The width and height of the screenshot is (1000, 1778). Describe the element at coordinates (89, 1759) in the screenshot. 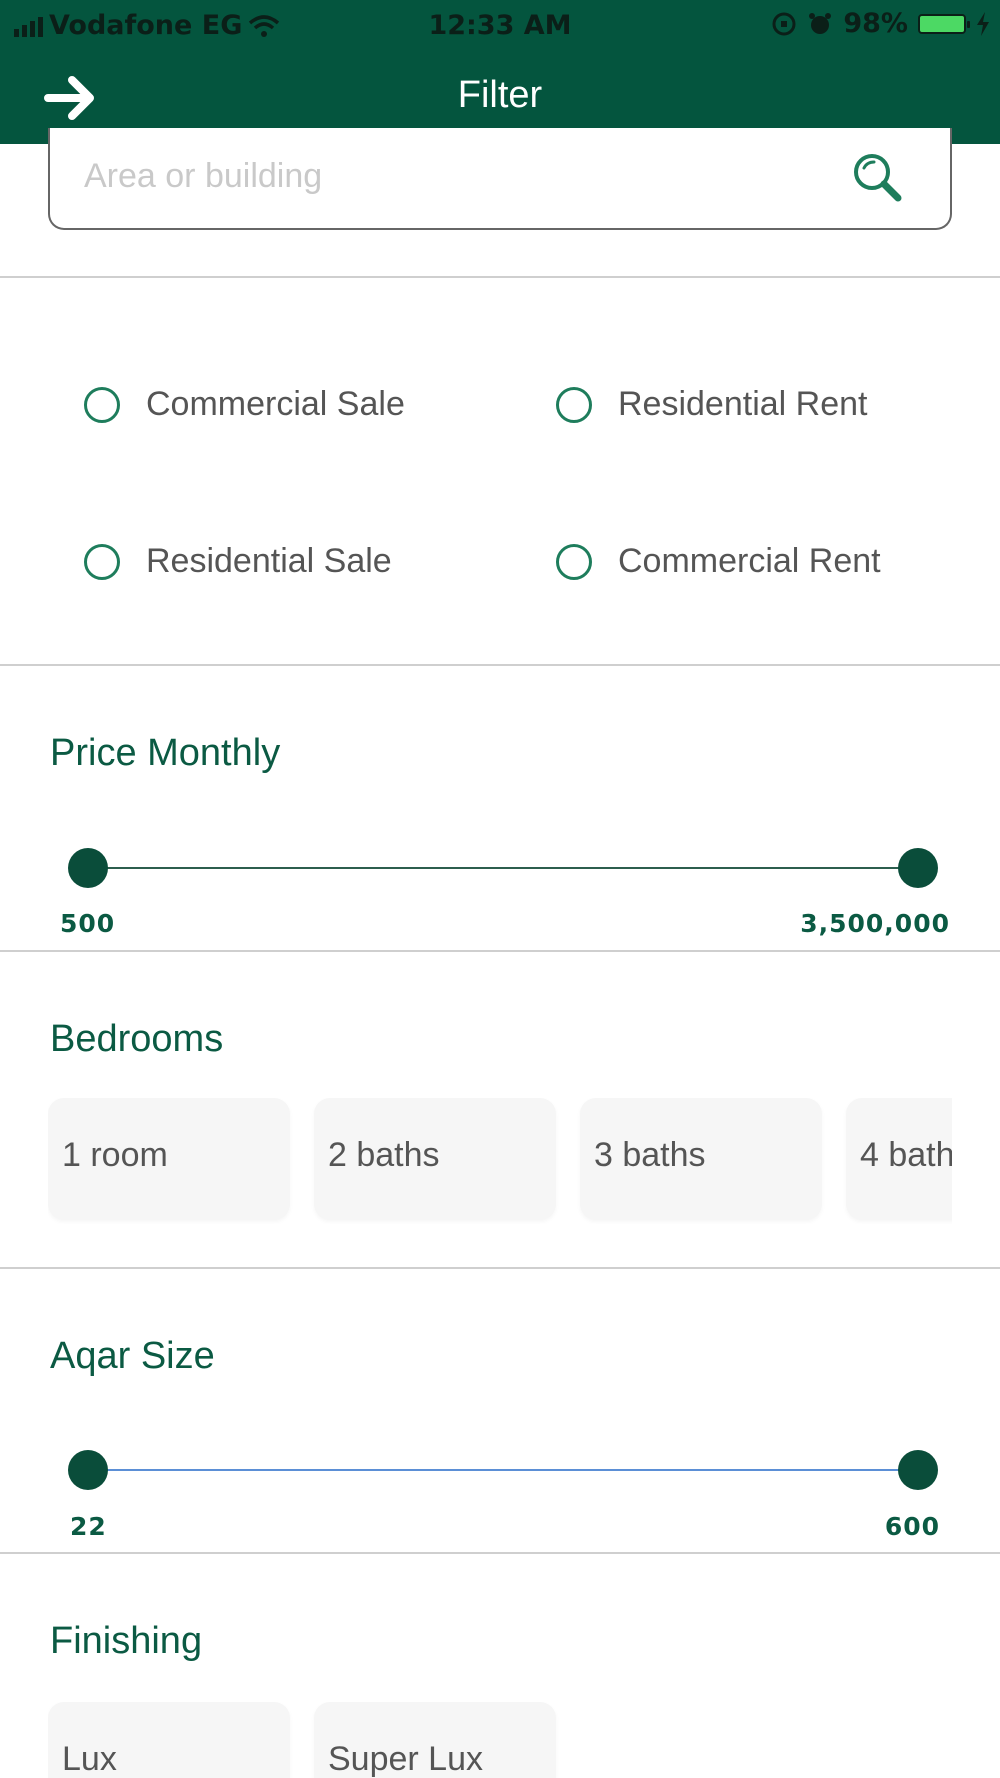

I see `chip-label: Lux` at that location.